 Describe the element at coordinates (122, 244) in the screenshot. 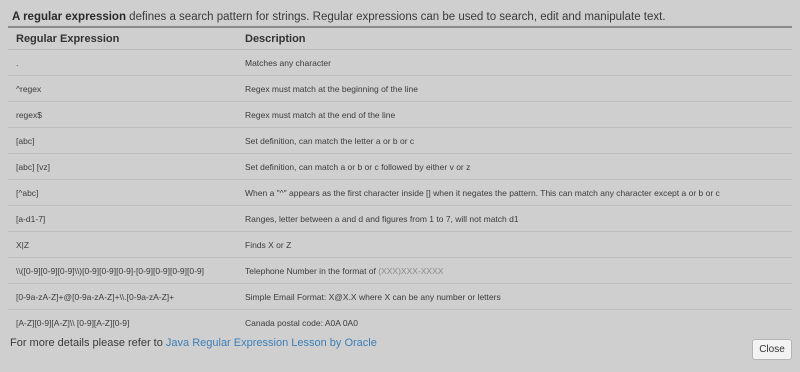

I see `expression-cell: X|Z` at that location.